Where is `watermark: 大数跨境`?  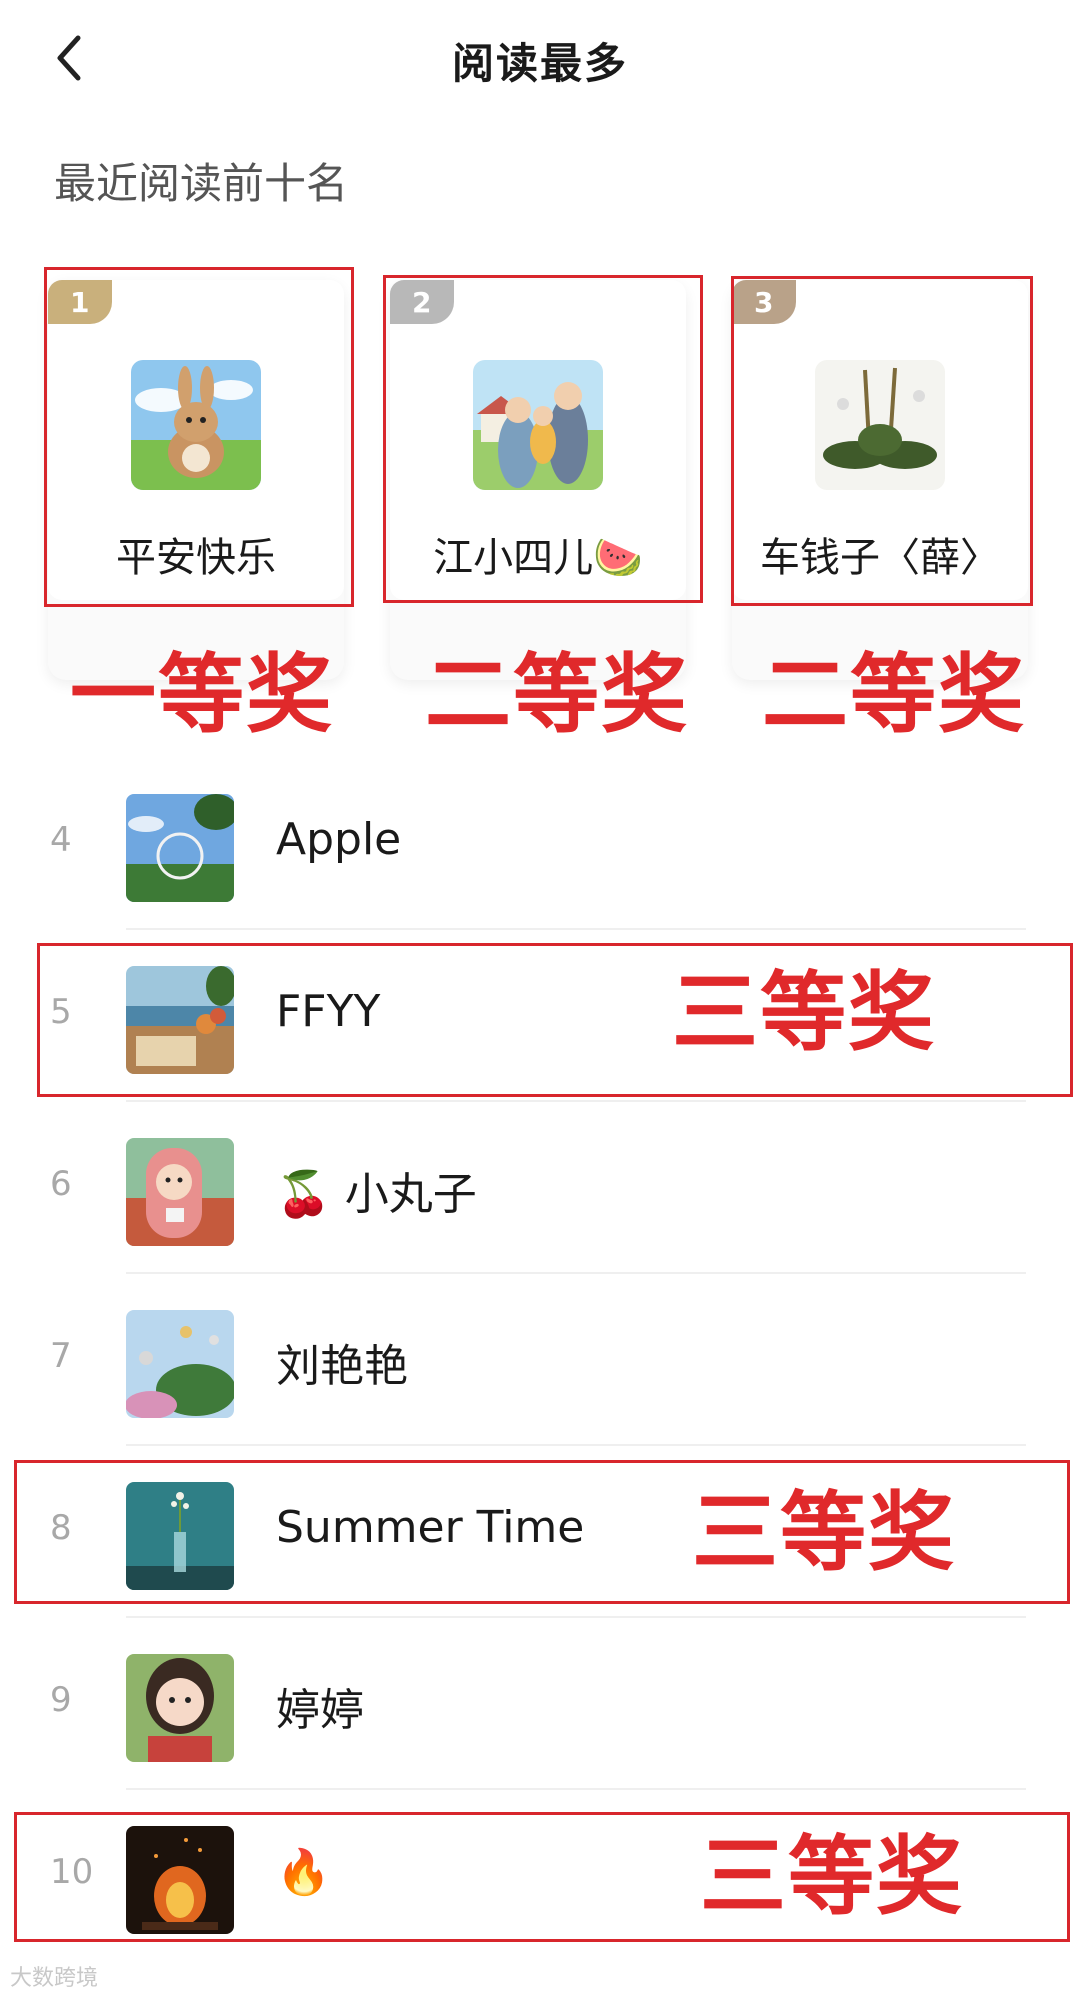
watermark: 大数跨境 is located at coordinates (54, 1978).